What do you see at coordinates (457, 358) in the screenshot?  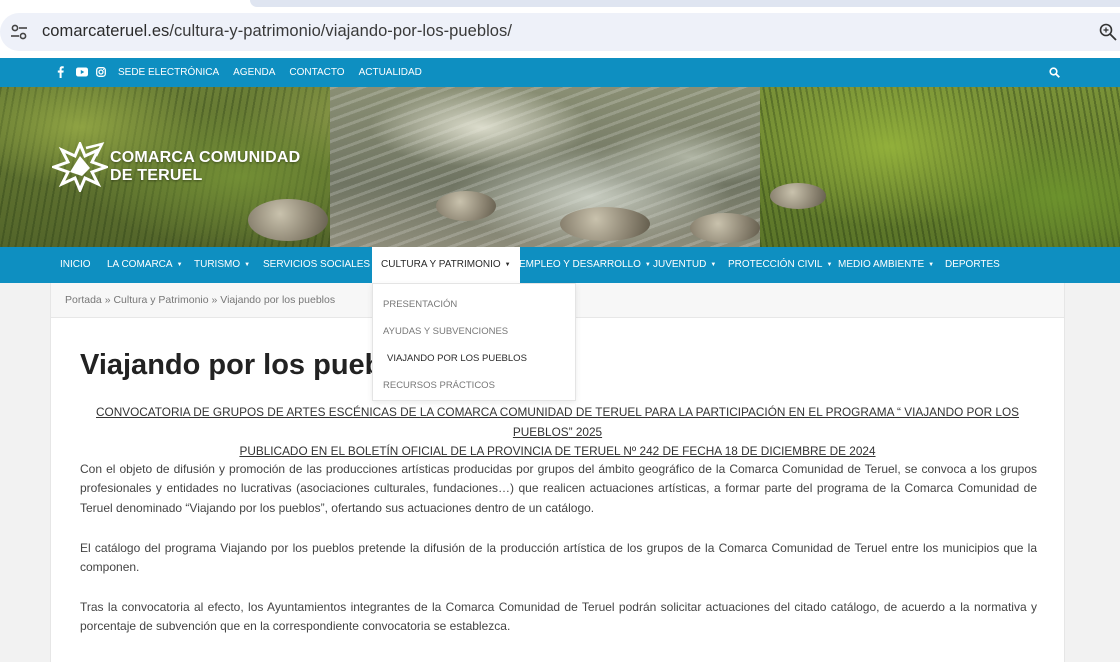 I see `submenu-viajando-por-los-pueblos: VIAJANDO POR LOS PUEBLOS` at bounding box center [457, 358].